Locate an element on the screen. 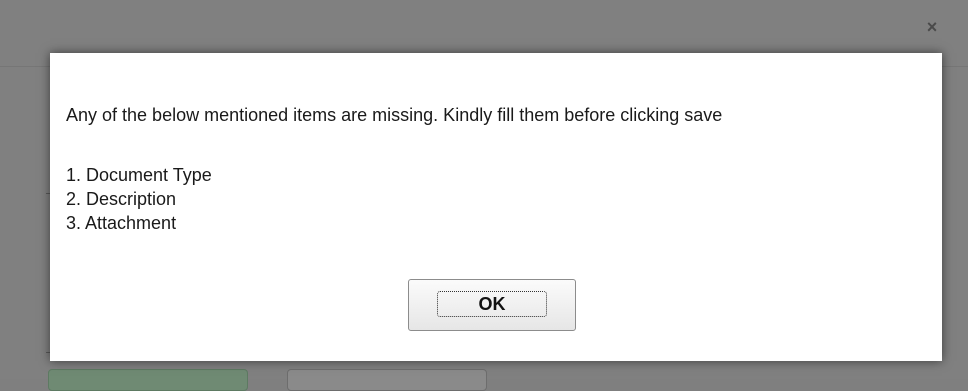  ok-button: OK is located at coordinates (492, 305).